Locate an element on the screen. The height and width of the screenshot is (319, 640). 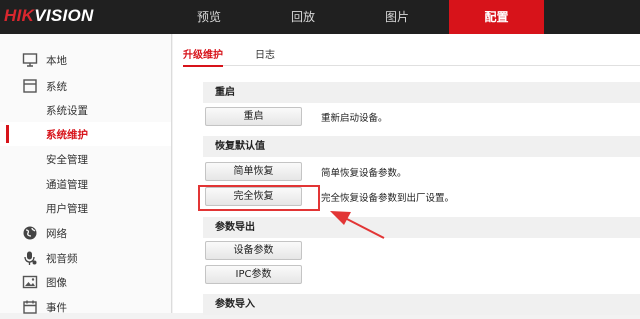
annotation-arrow-icon is located at coordinates (357, 225).